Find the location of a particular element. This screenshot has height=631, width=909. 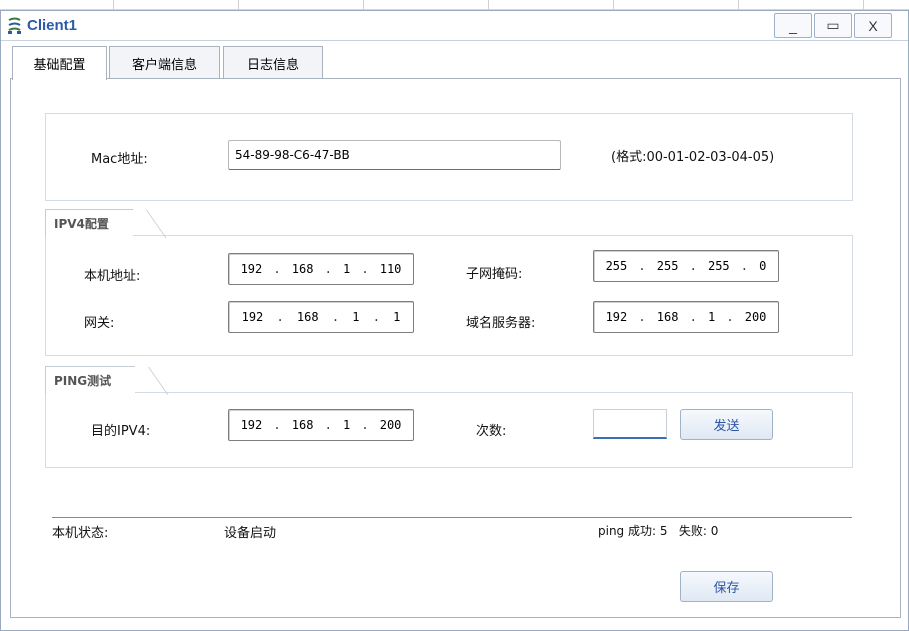

dns-server-label: 域名服务器: is located at coordinates (501, 323).